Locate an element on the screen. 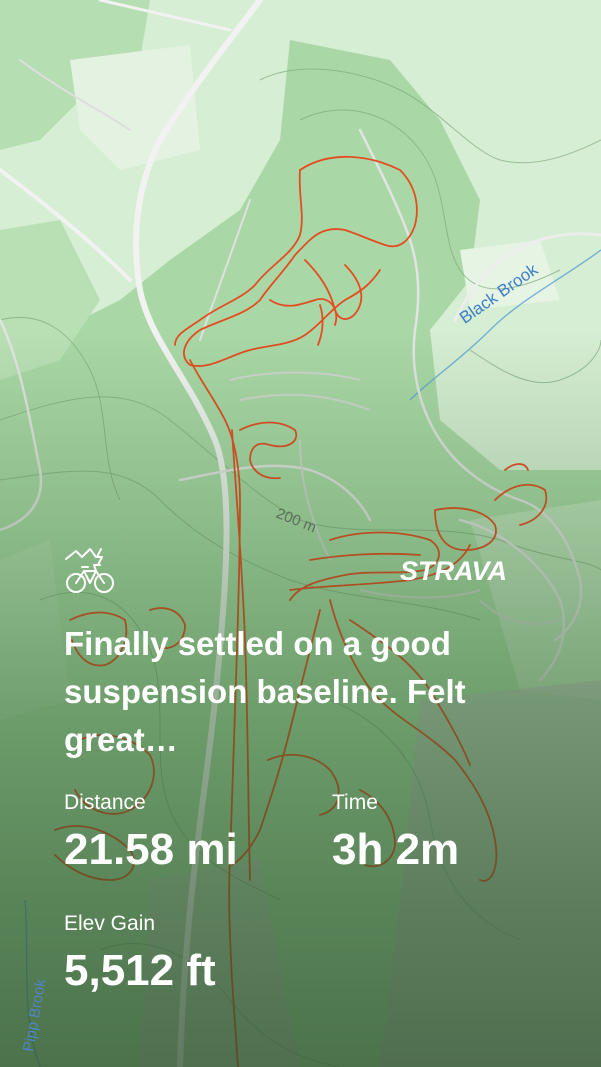  elev-gain-label: Elev Gain is located at coordinates (110, 923).